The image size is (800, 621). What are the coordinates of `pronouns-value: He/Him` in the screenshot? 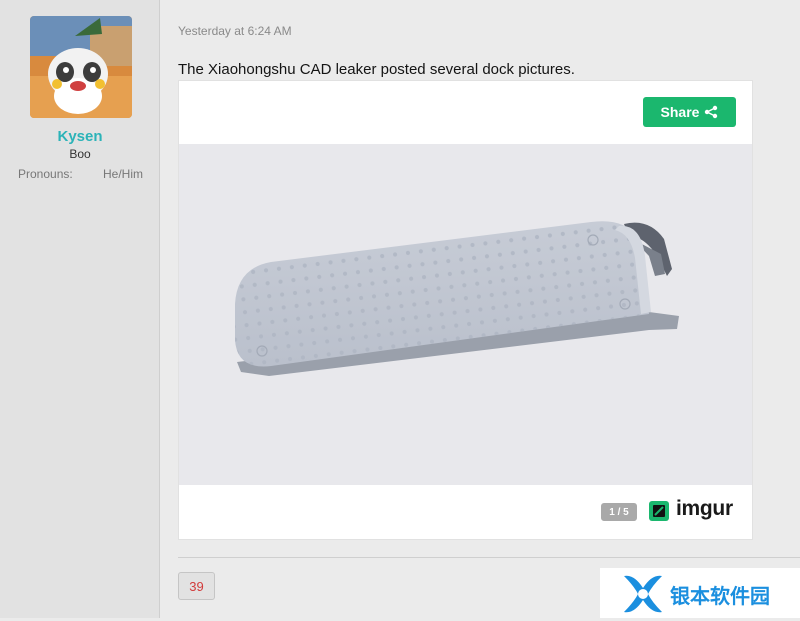 It's located at (122, 174).